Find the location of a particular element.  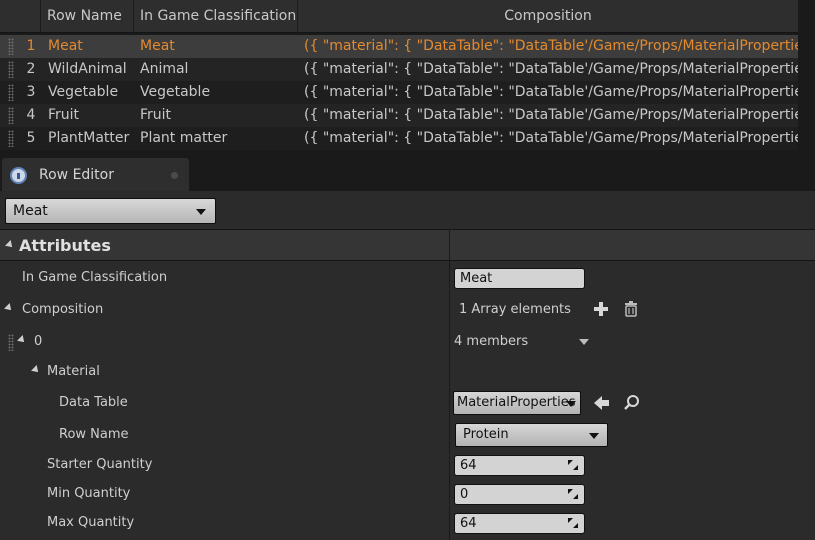

starter-quantity-value: 64 is located at coordinates (468, 465).